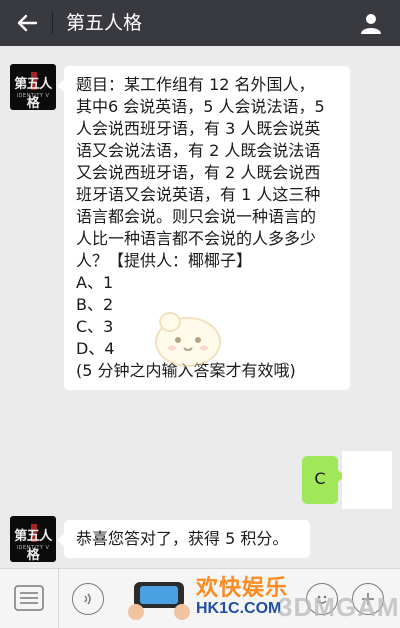 This screenshot has width=400, height=628. What do you see at coordinates (195, 84) in the screenshot?
I see `message-line: 题目：某工作组有 12 名外国人，` at bounding box center [195, 84].